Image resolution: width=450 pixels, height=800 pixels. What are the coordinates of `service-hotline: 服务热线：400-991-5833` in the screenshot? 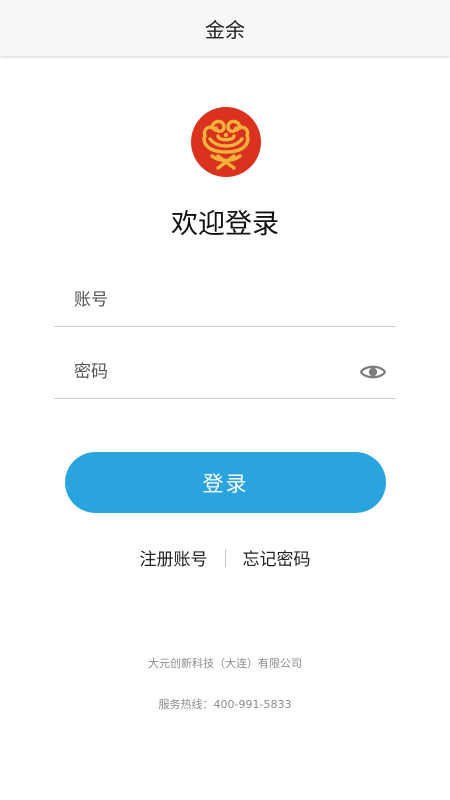 It's located at (225, 704).